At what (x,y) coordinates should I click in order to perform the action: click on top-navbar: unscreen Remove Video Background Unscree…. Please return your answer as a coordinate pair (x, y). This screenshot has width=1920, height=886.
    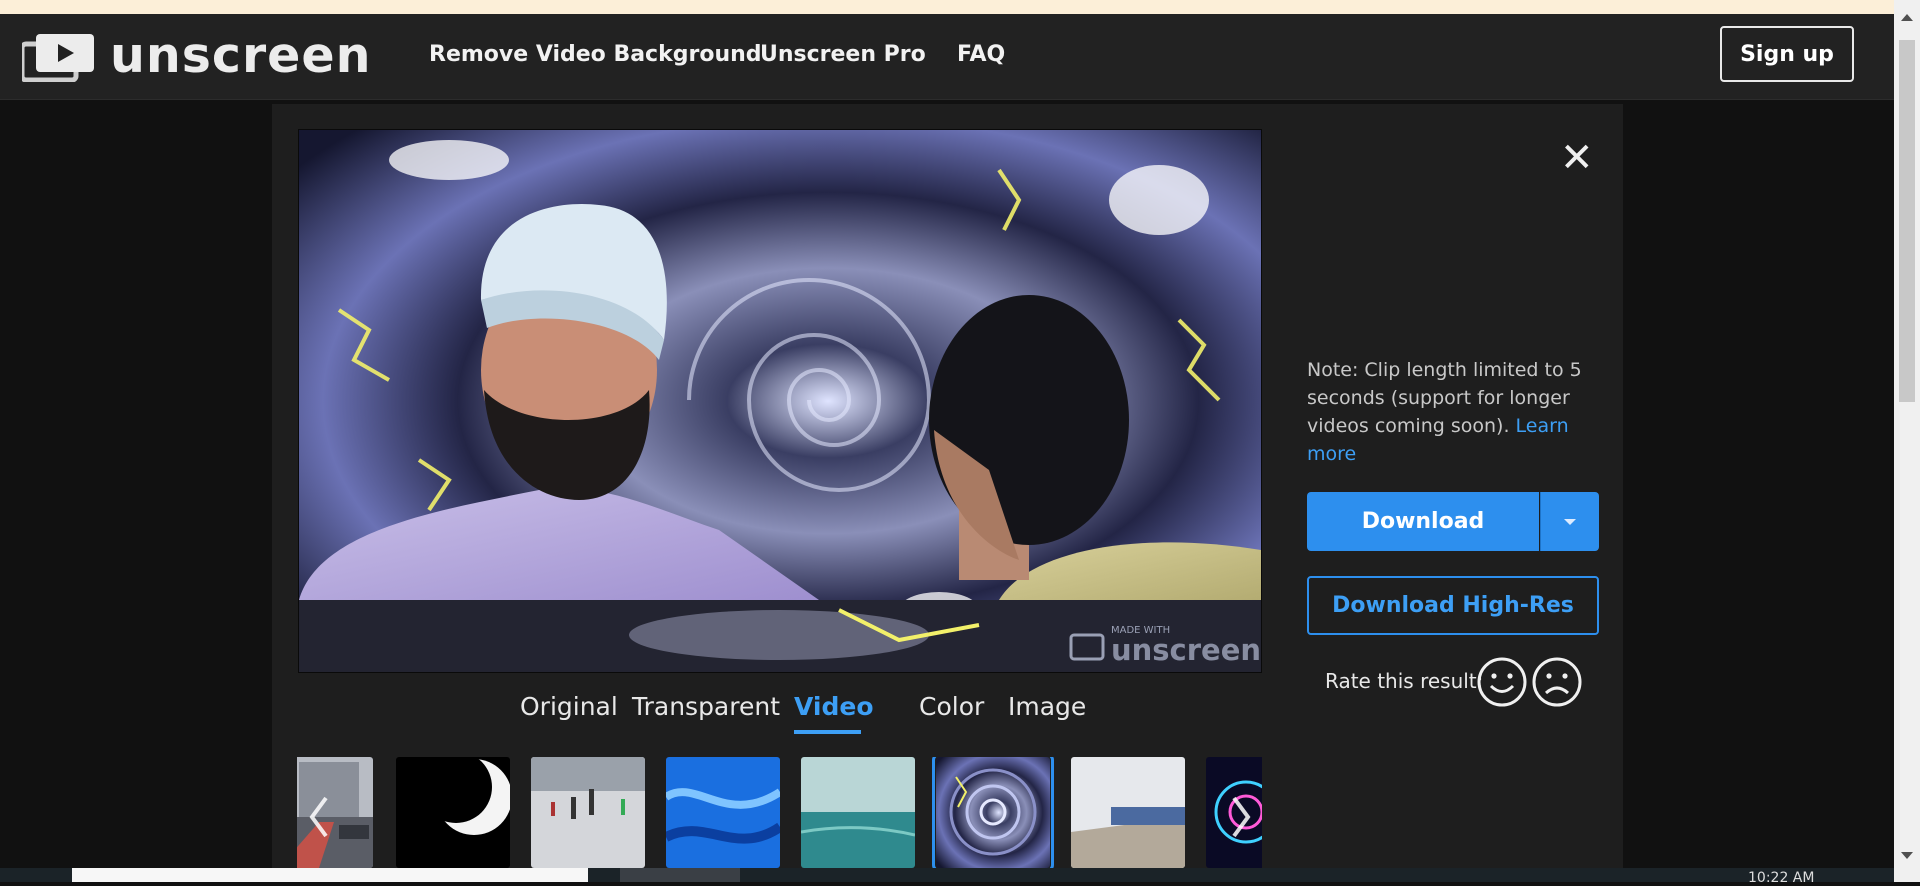
    Looking at the image, I should click on (947, 57).